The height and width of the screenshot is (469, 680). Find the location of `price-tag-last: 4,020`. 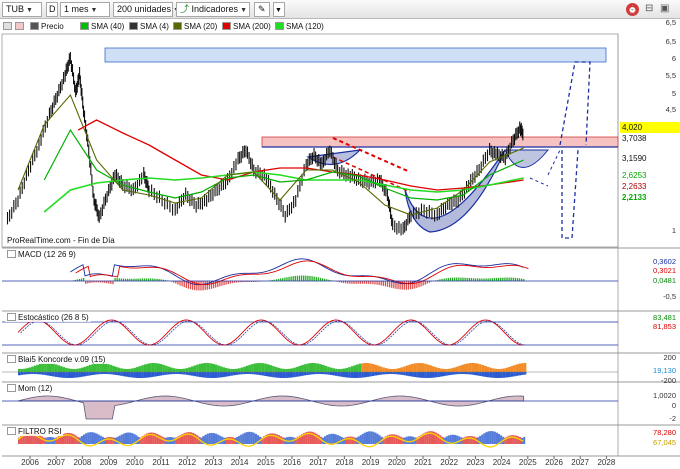

price-tag-last: 4,020 is located at coordinates (650, 127).